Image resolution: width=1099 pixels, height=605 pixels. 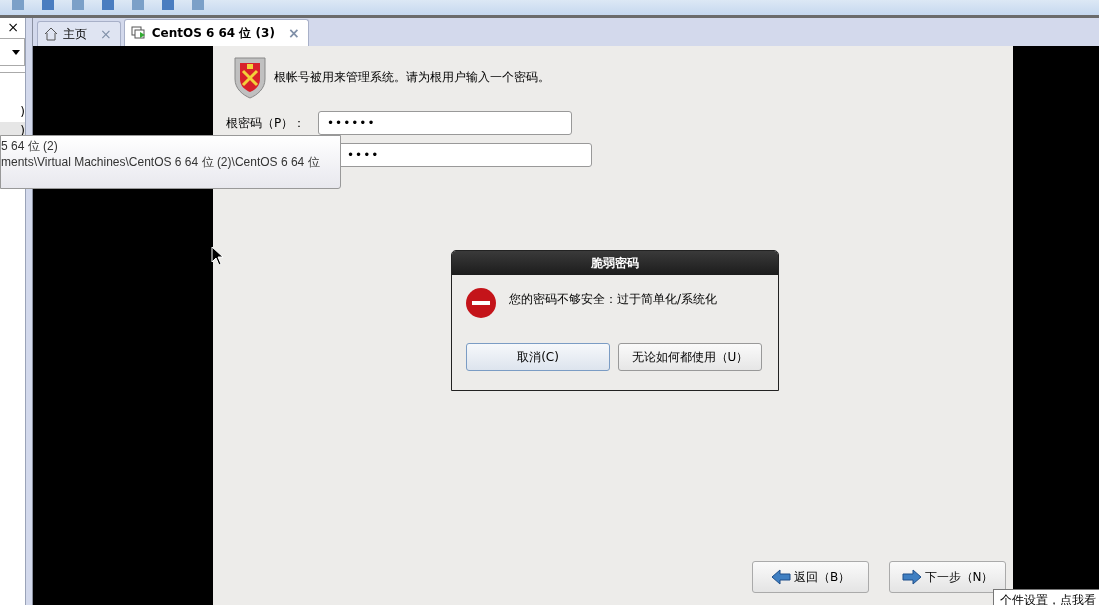 I want to click on tab: 主页 ×, so click(x=79, y=33).